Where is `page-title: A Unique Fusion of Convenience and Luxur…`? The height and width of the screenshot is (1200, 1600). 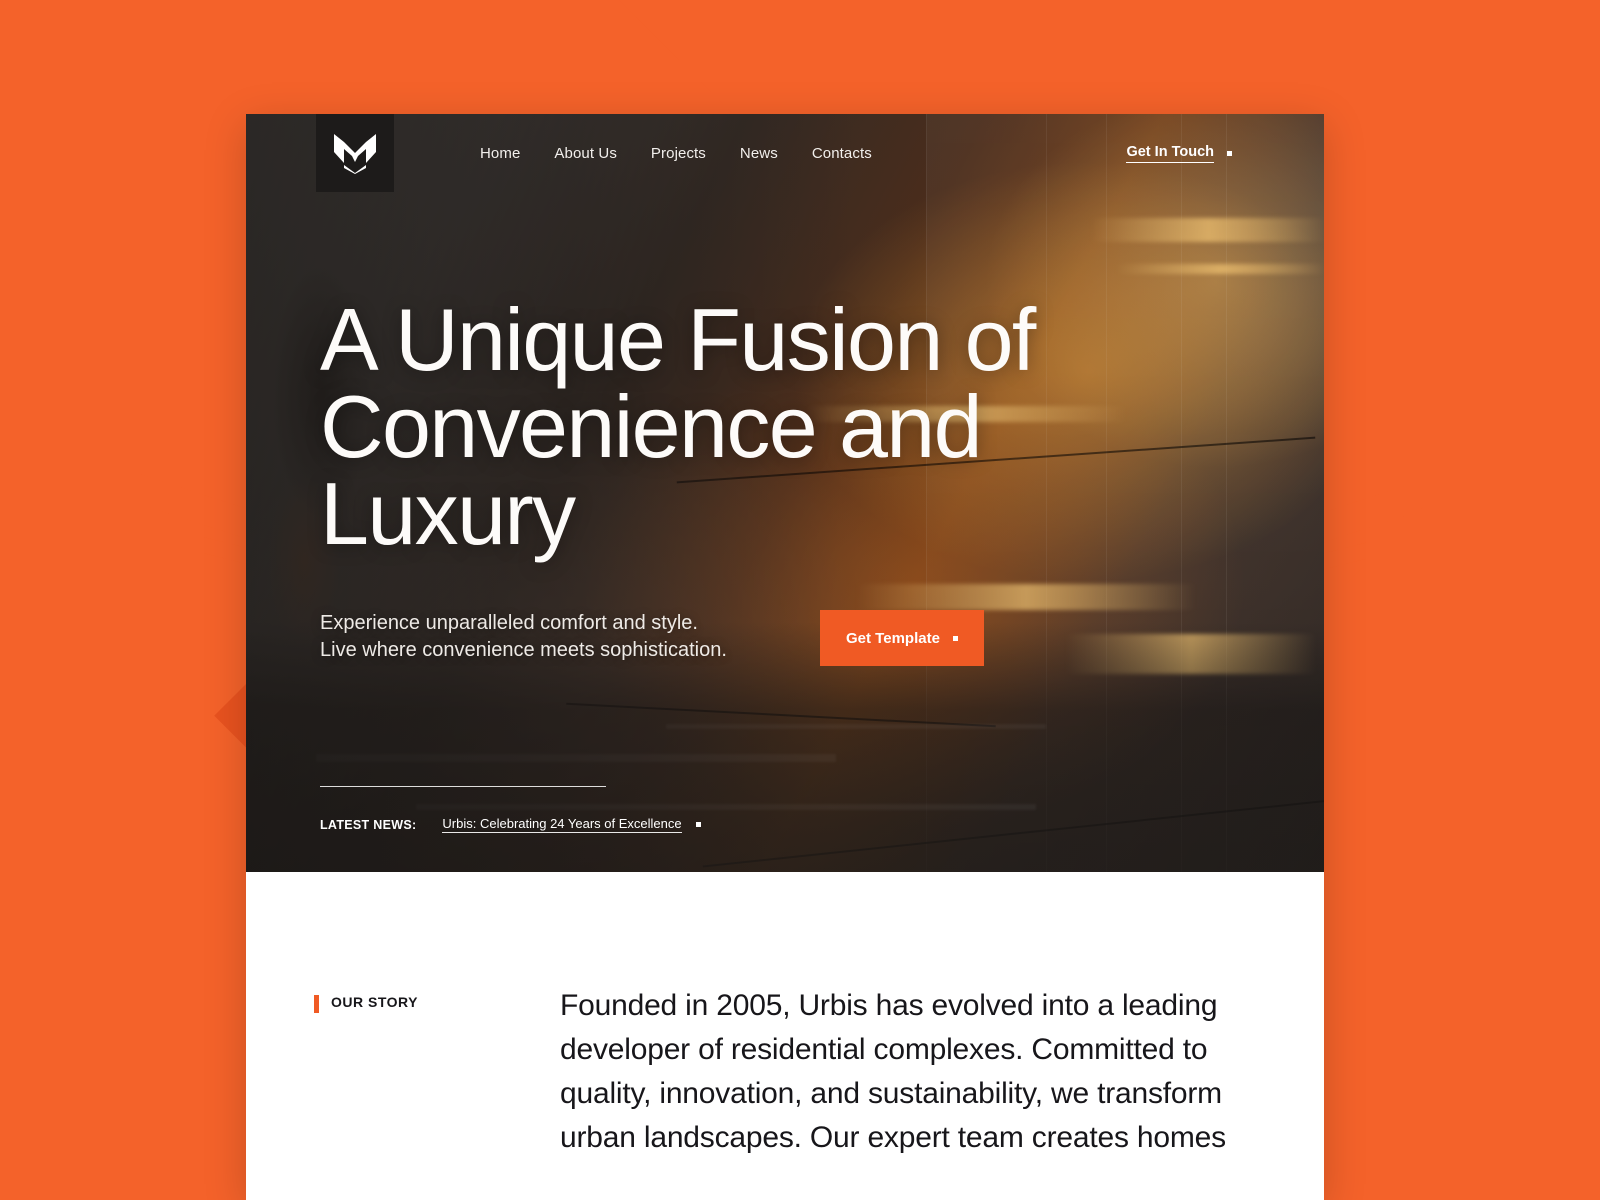
page-title: A Unique Fusion of Convenience and Luxur… is located at coordinates (700, 427).